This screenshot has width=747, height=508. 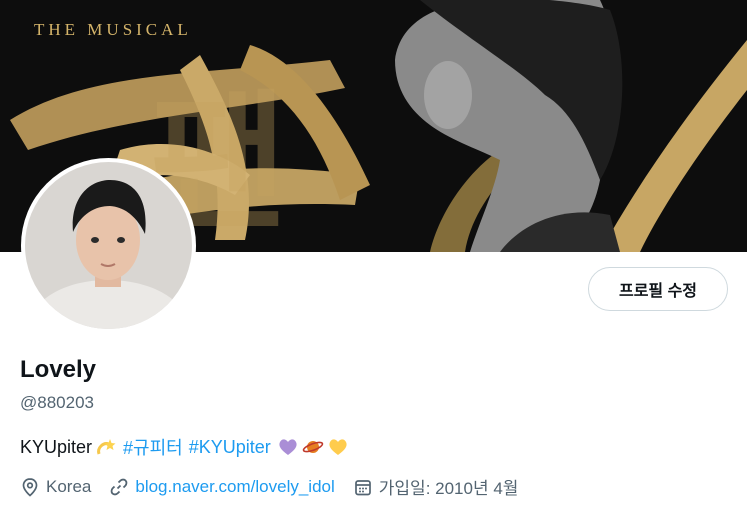 I want to click on bio-text: KYUpiter, so click(x=56, y=446).